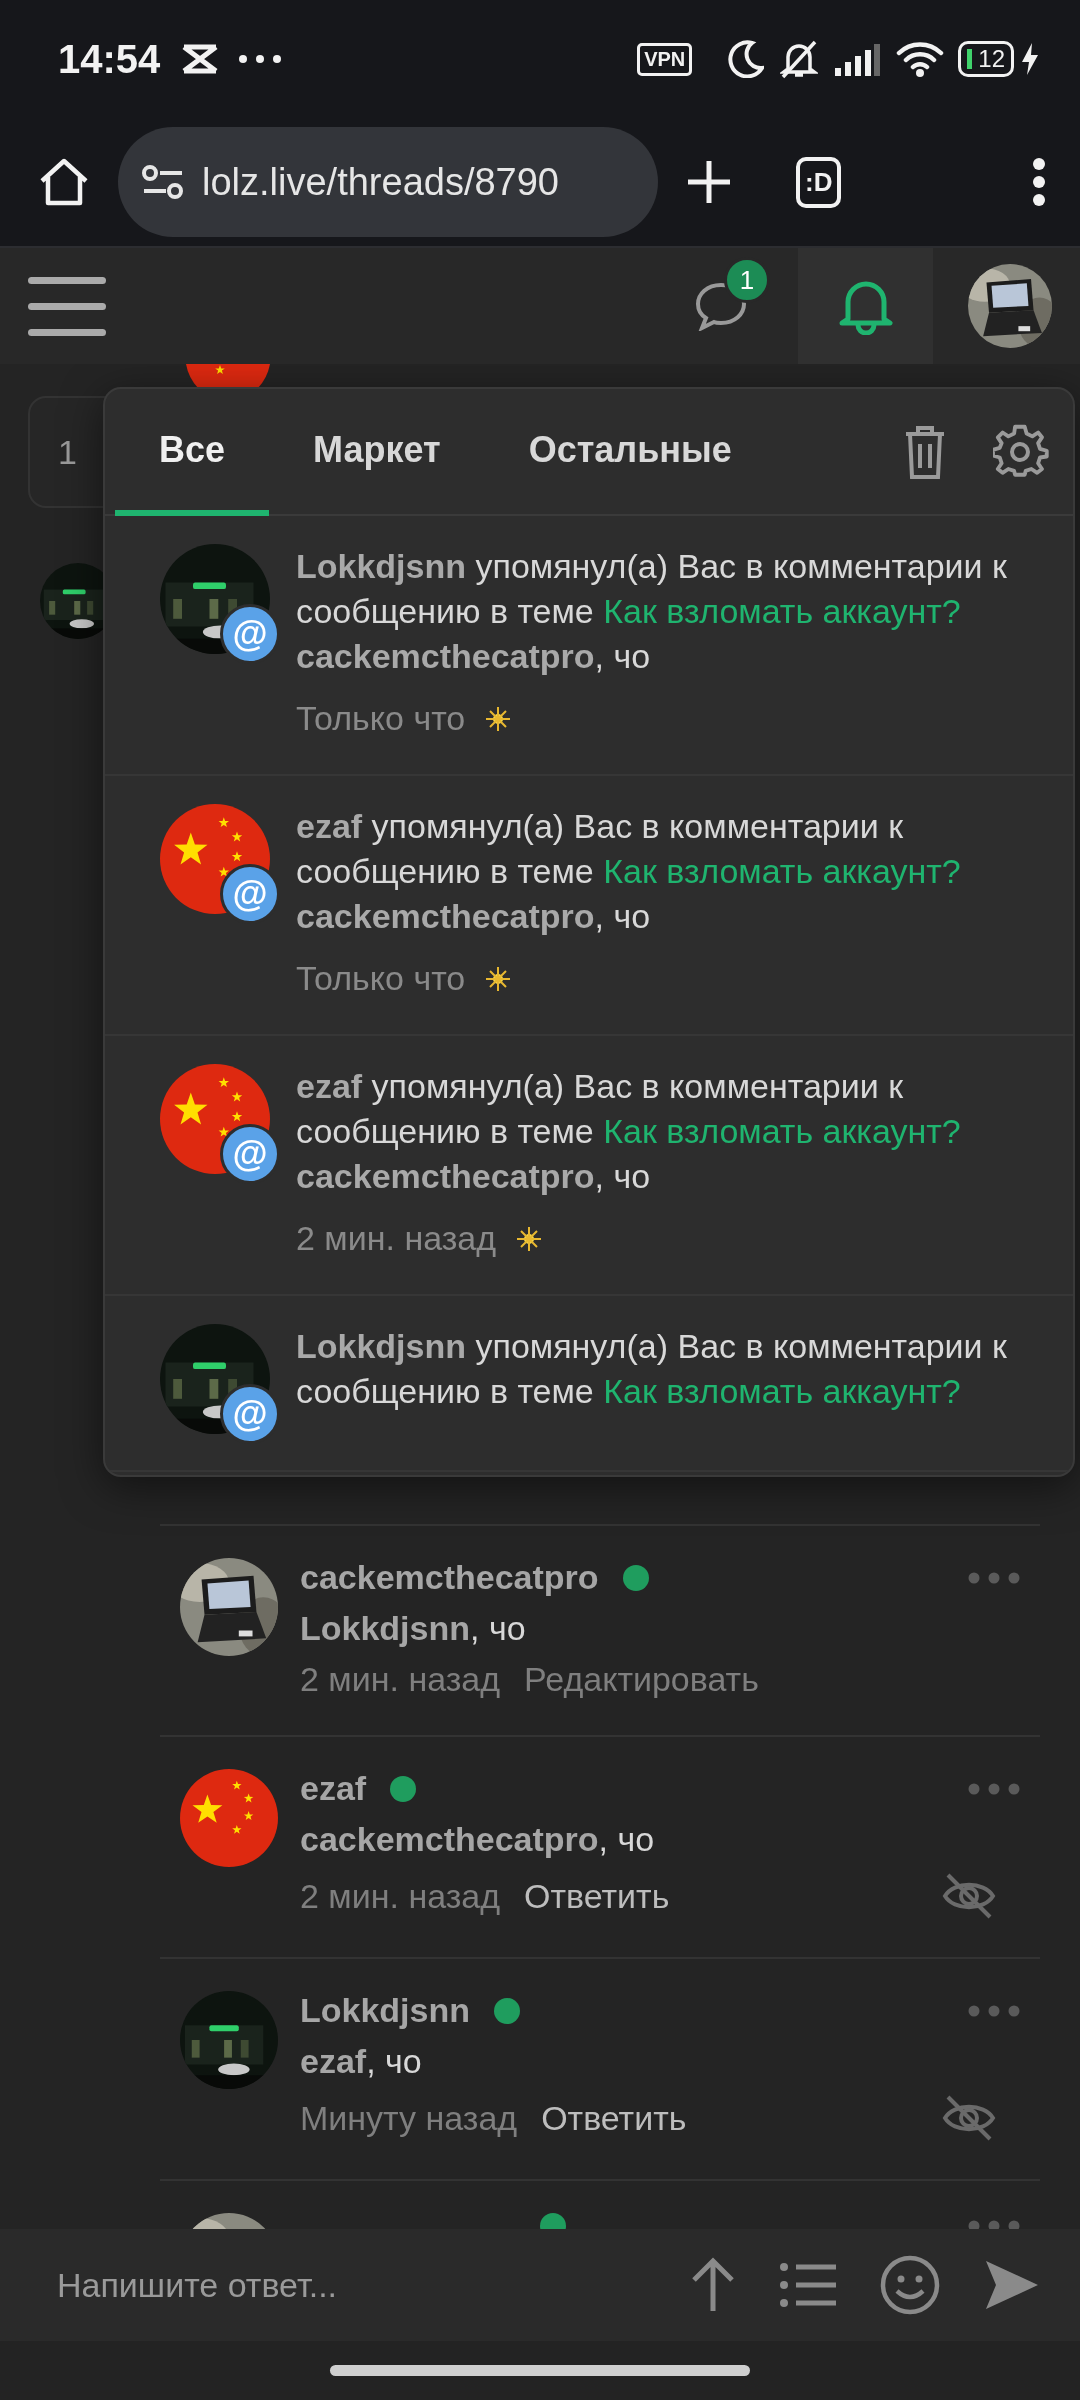 Image resolution: width=1080 pixels, height=2400 pixels. What do you see at coordinates (857, 59) in the screenshot?
I see `signal-icon` at bounding box center [857, 59].